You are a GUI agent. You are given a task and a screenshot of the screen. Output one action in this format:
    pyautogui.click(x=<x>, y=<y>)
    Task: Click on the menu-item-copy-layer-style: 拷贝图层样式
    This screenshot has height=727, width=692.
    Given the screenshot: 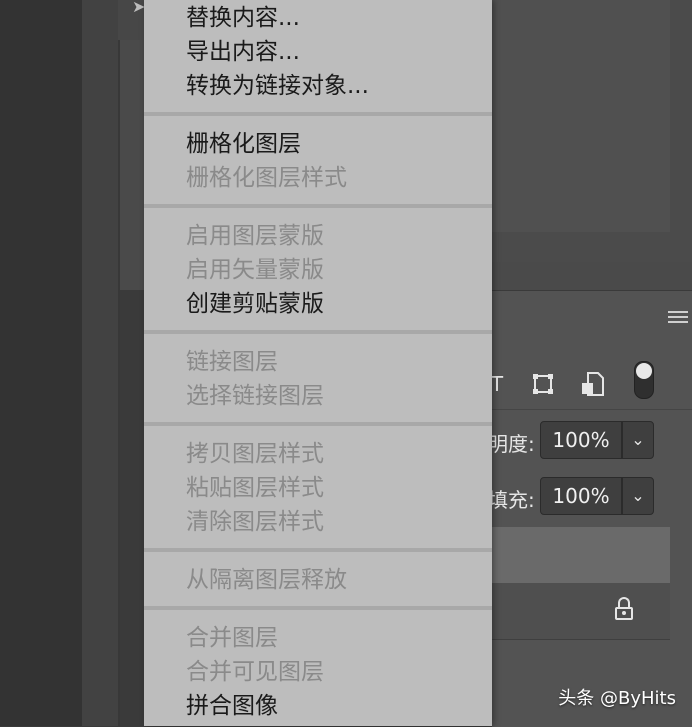 What is the action you would take?
    pyautogui.click(x=255, y=454)
    